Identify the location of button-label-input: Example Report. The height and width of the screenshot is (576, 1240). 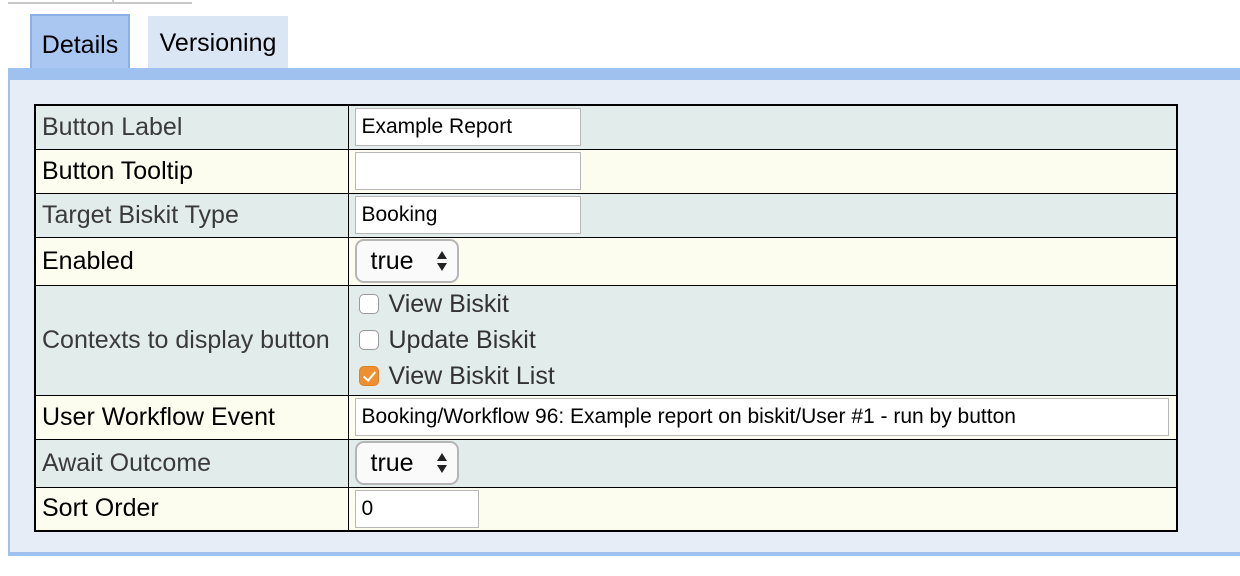
(467, 127).